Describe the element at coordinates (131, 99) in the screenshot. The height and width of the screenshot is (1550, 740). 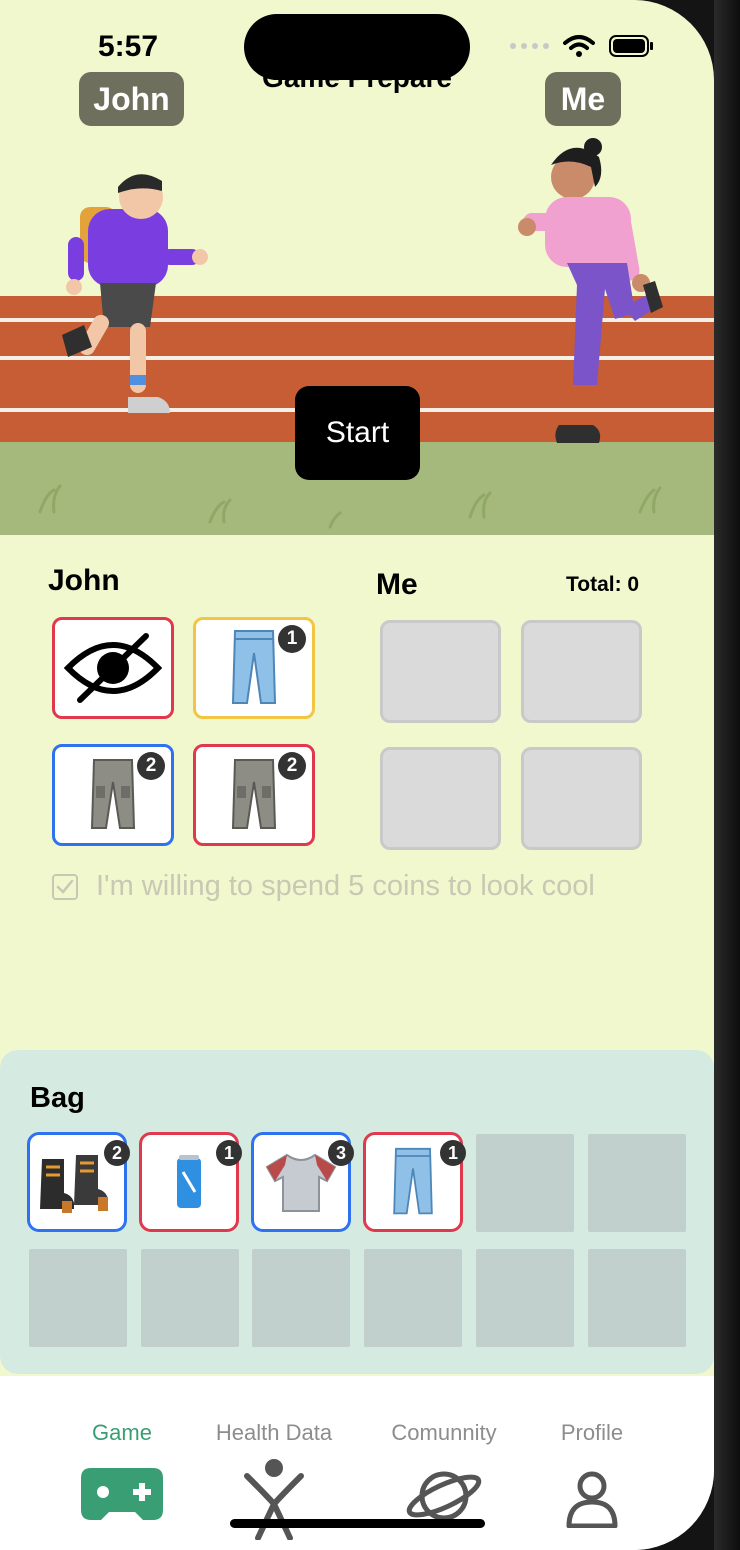
I see `left-player-chip: John` at that location.